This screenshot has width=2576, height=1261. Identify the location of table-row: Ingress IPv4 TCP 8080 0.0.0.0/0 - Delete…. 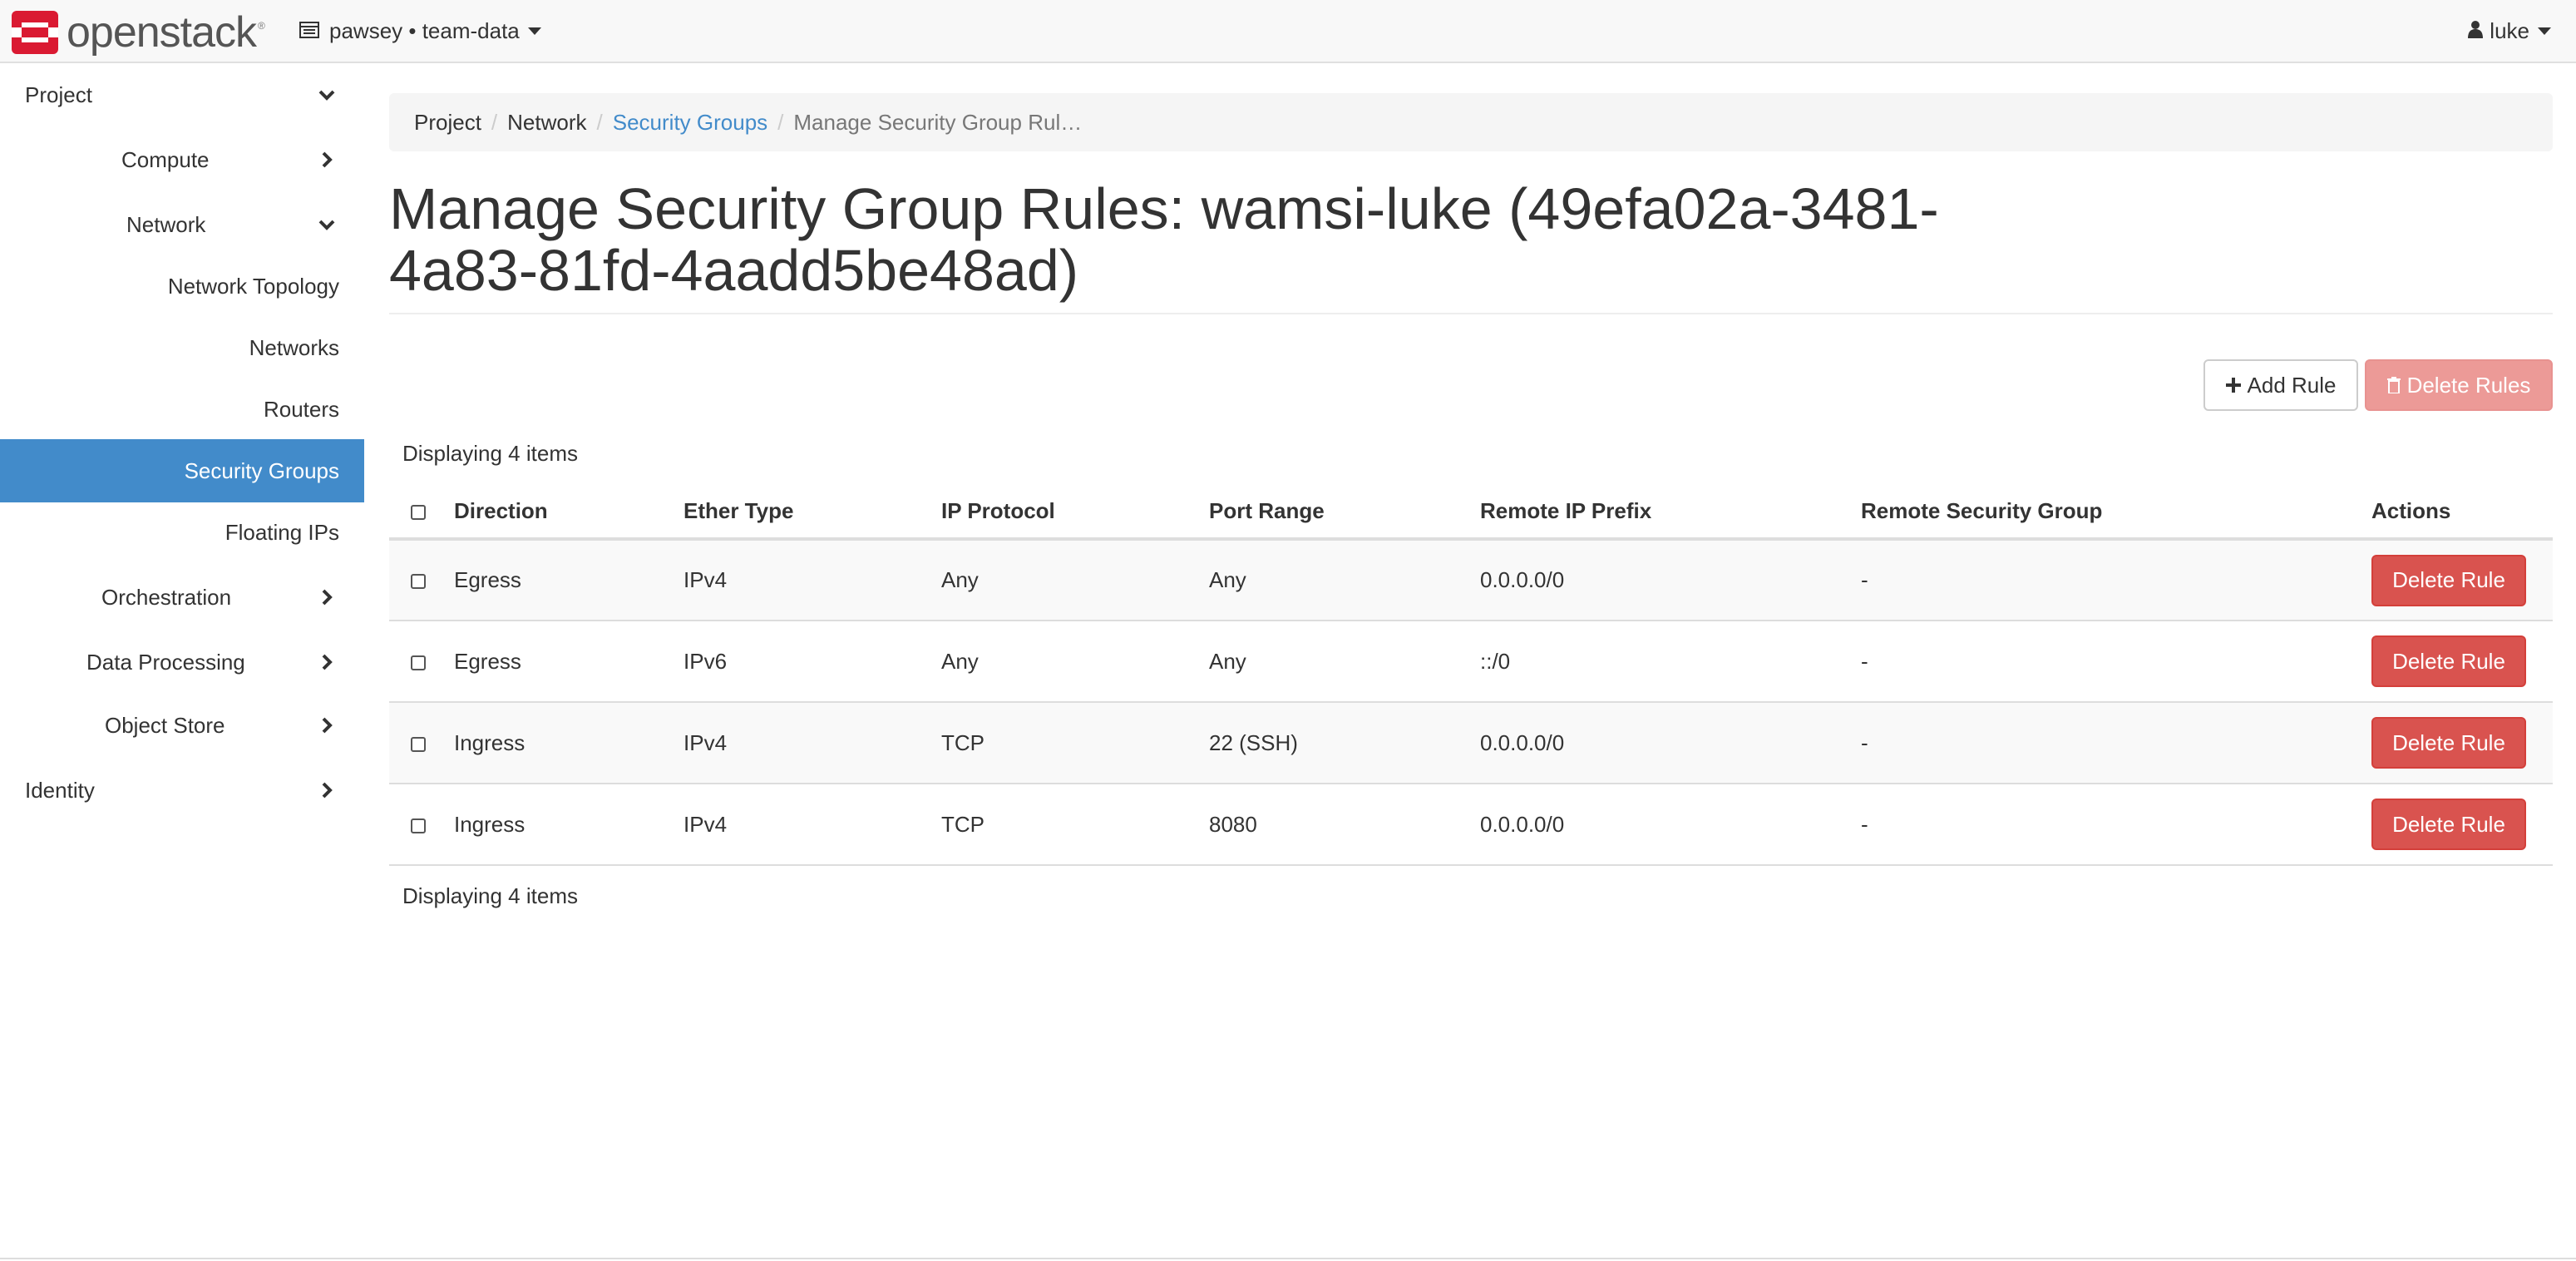
(1471, 824).